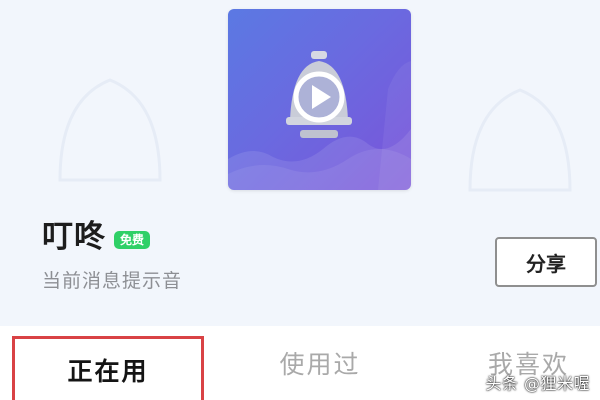 This screenshot has width=600, height=400. Describe the element at coordinates (319, 120) in the screenshot. I see `bell-play-icon` at that location.